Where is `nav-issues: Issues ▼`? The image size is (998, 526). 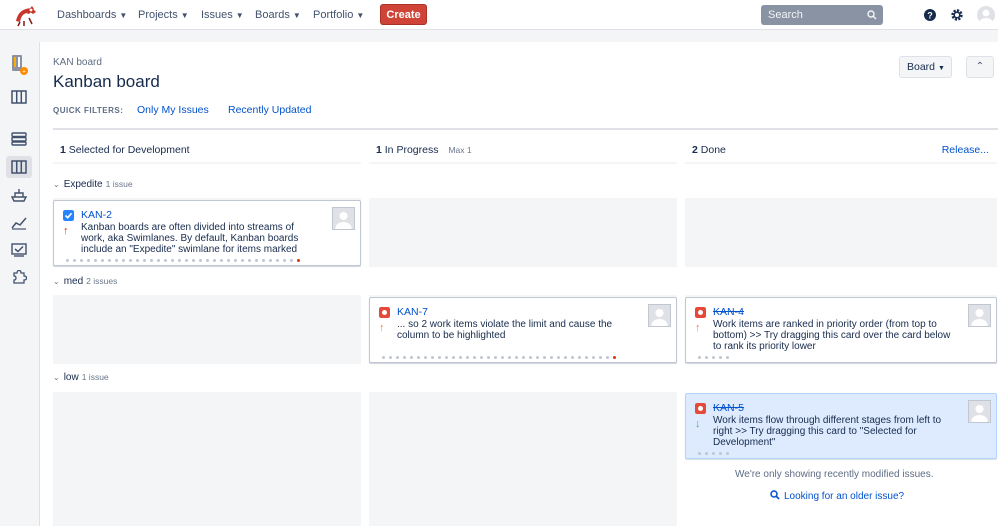 nav-issues: Issues ▼ is located at coordinates (222, 15).